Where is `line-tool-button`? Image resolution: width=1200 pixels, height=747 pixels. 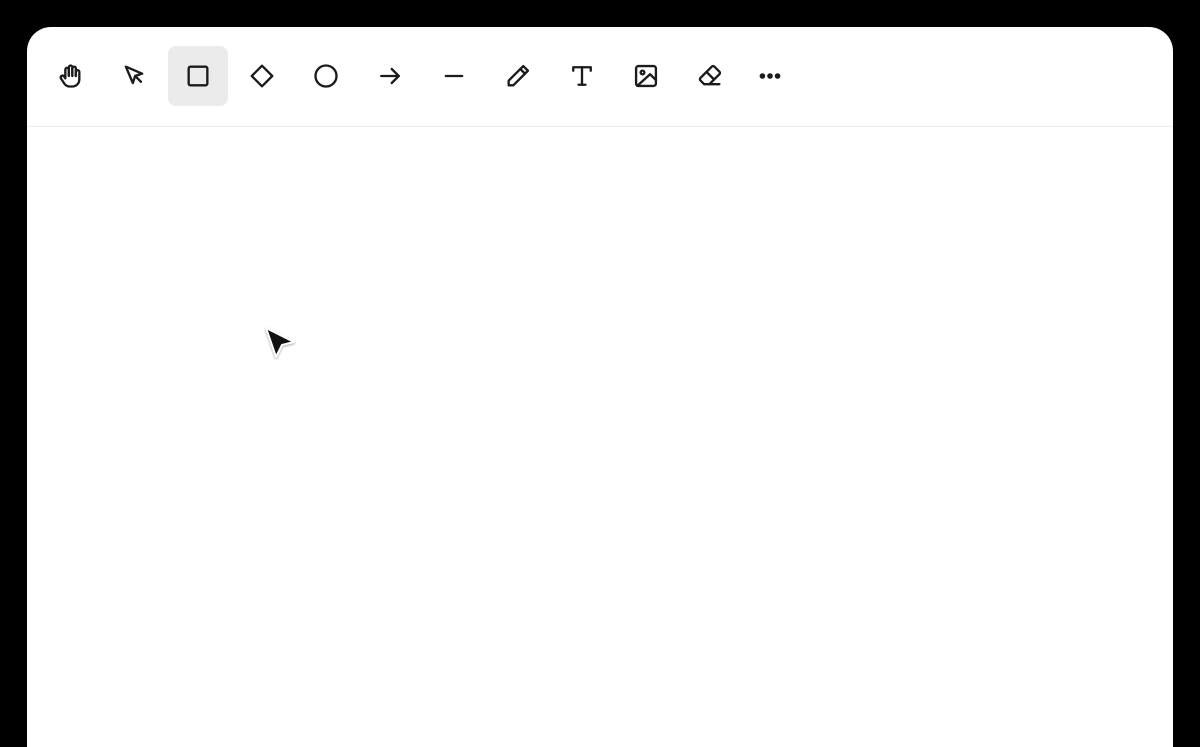 line-tool-button is located at coordinates (454, 76).